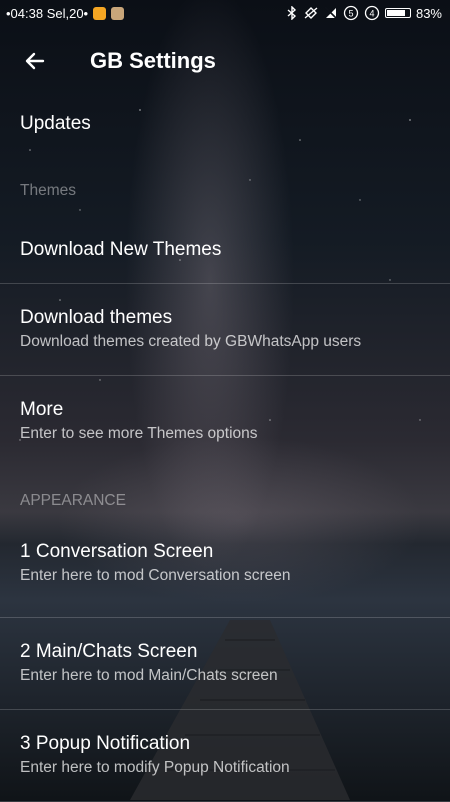 The height and width of the screenshot is (802, 450). I want to click on app-bar: GB Settings, so click(225, 61).